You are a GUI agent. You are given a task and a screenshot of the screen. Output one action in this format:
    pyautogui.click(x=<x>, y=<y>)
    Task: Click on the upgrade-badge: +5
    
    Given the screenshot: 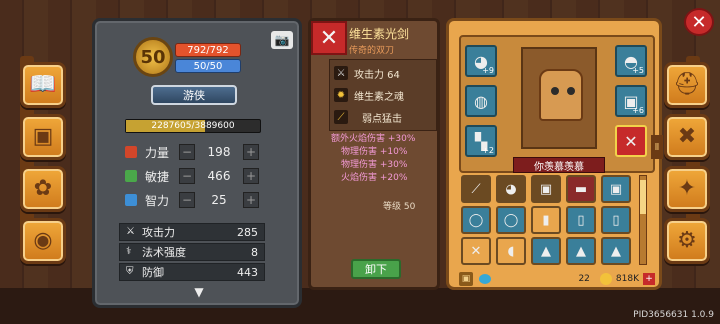 What is the action you would take?
    pyautogui.click(x=638, y=70)
    